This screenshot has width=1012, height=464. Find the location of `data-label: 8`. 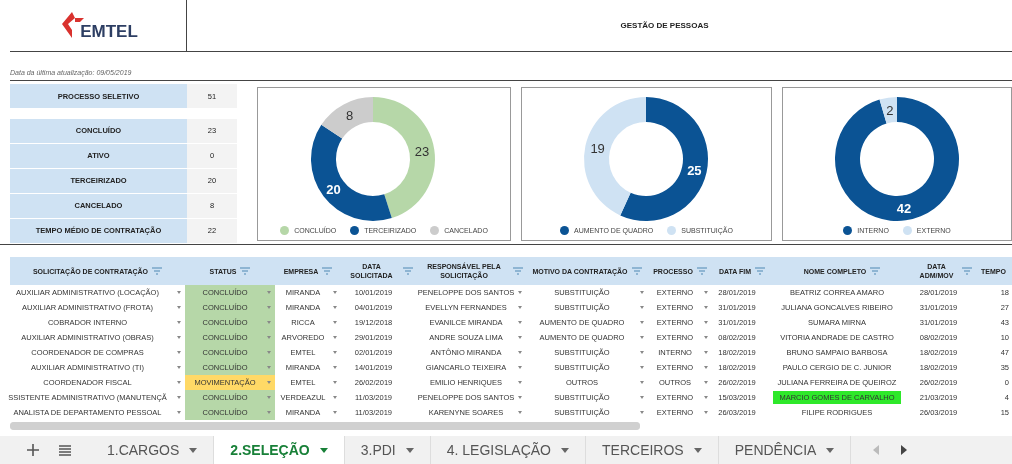

data-label: 8 is located at coordinates (349, 116).